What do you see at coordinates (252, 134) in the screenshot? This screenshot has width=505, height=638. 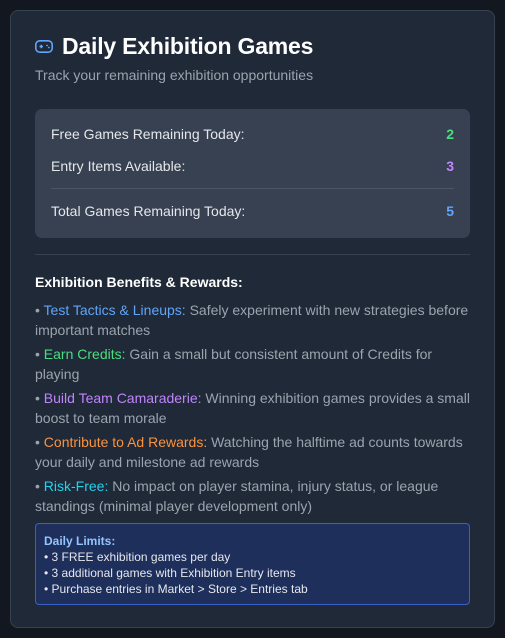 I see `free-games-row: Free Games Remaining Today: 2` at bounding box center [252, 134].